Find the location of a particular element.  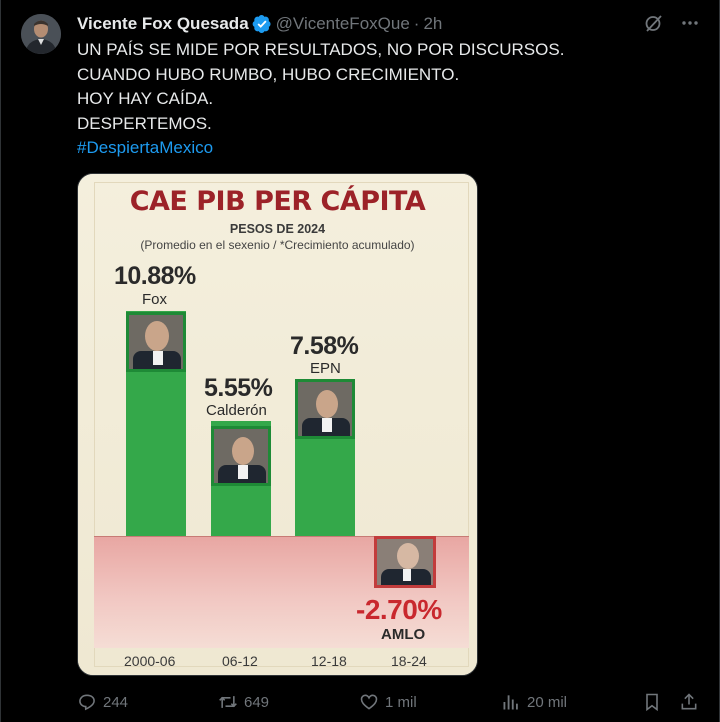

top-actions is located at coordinates (672, 23).